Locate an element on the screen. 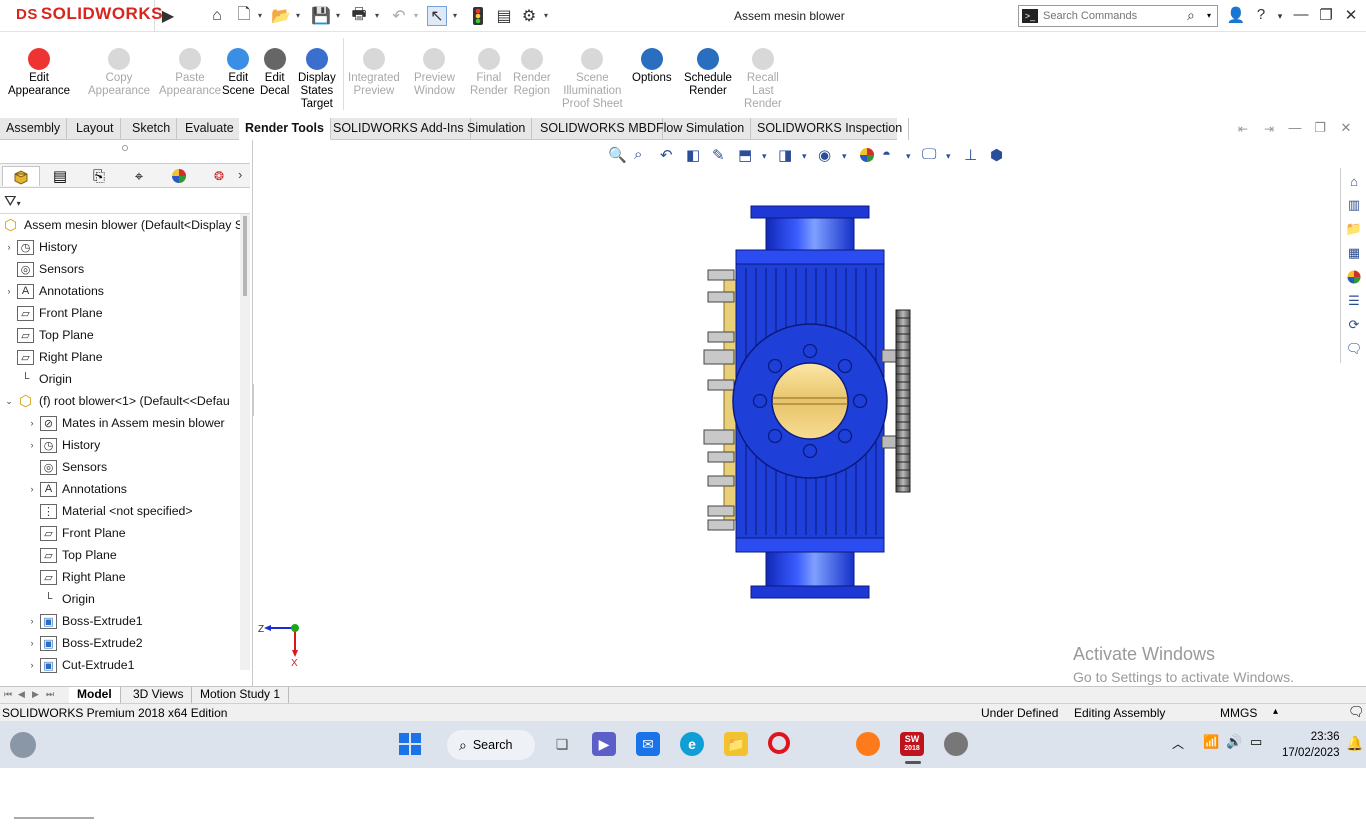 This screenshot has height=824, width=1366. tree-node: › ⊘ Mates in Assem mesin blower is located at coordinates (126, 423).